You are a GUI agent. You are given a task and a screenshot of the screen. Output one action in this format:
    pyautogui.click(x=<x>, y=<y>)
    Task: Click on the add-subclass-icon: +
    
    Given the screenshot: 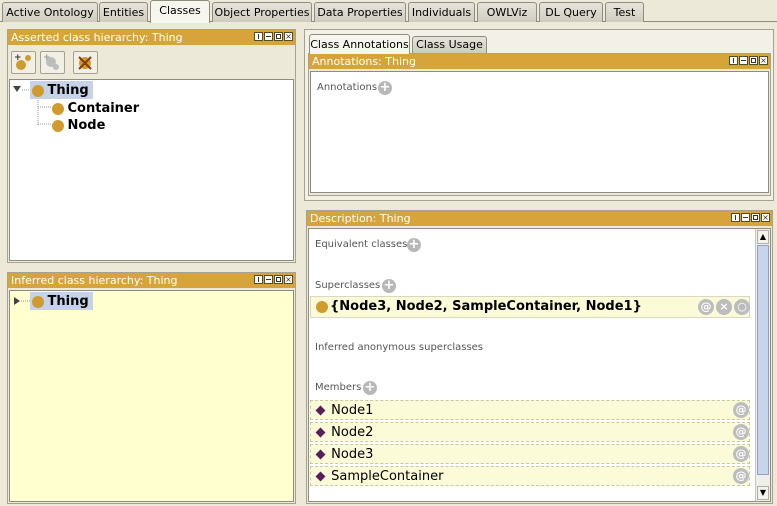 What is the action you would take?
    pyautogui.click(x=22, y=61)
    